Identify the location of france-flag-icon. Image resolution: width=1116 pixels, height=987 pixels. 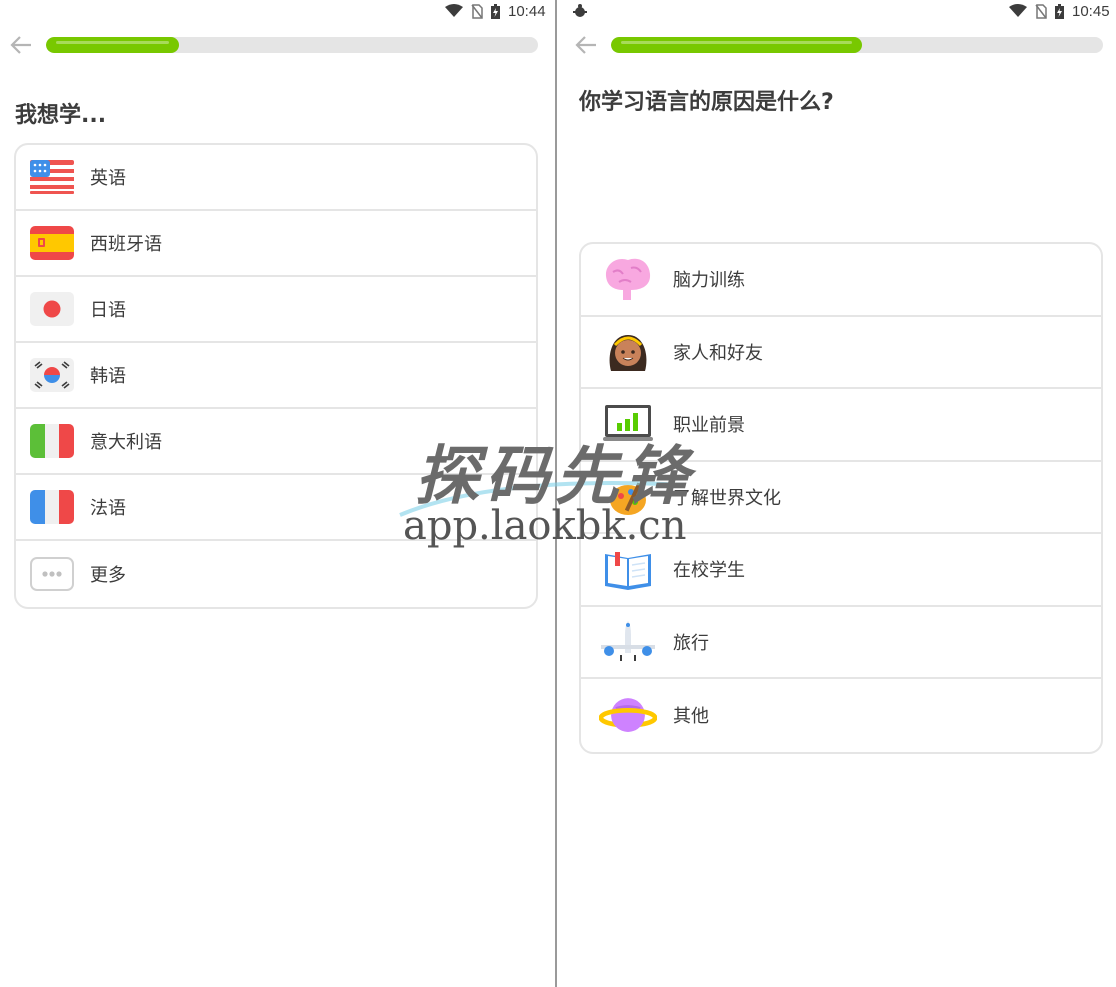
(52, 507).